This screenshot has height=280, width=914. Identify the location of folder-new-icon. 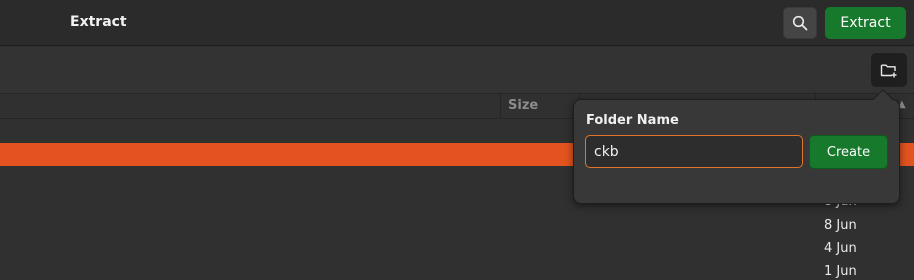
(888, 71).